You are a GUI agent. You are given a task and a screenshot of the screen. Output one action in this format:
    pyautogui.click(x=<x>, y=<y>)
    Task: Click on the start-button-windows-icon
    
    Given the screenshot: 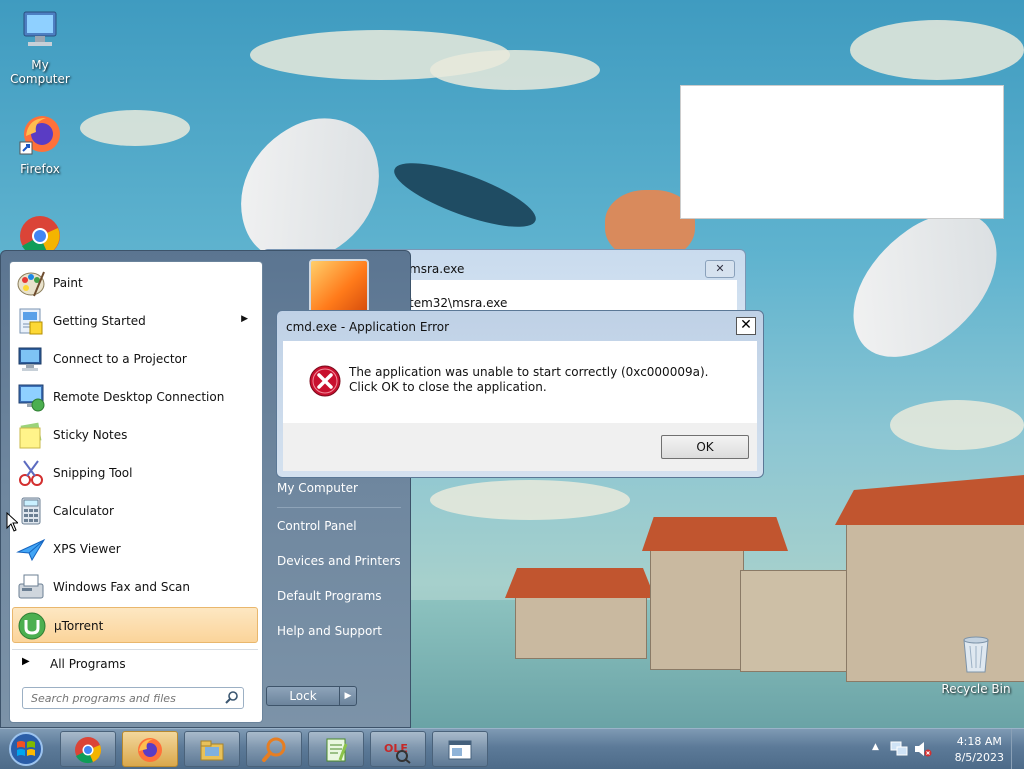 What is the action you would take?
    pyautogui.click(x=26, y=749)
    